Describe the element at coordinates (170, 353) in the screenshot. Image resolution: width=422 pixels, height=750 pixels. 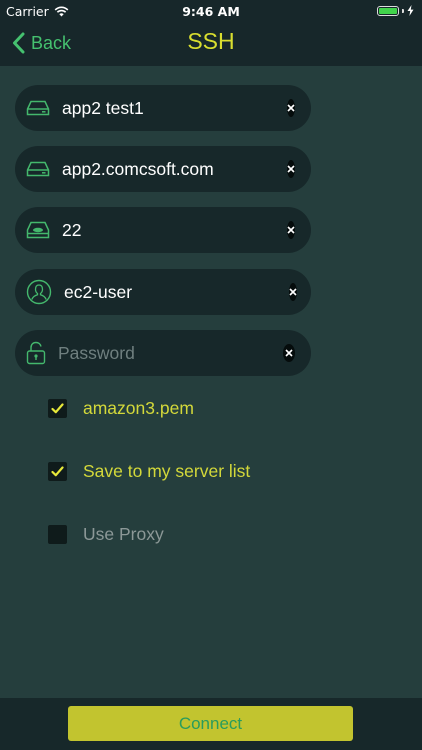
I see `password-input` at that location.